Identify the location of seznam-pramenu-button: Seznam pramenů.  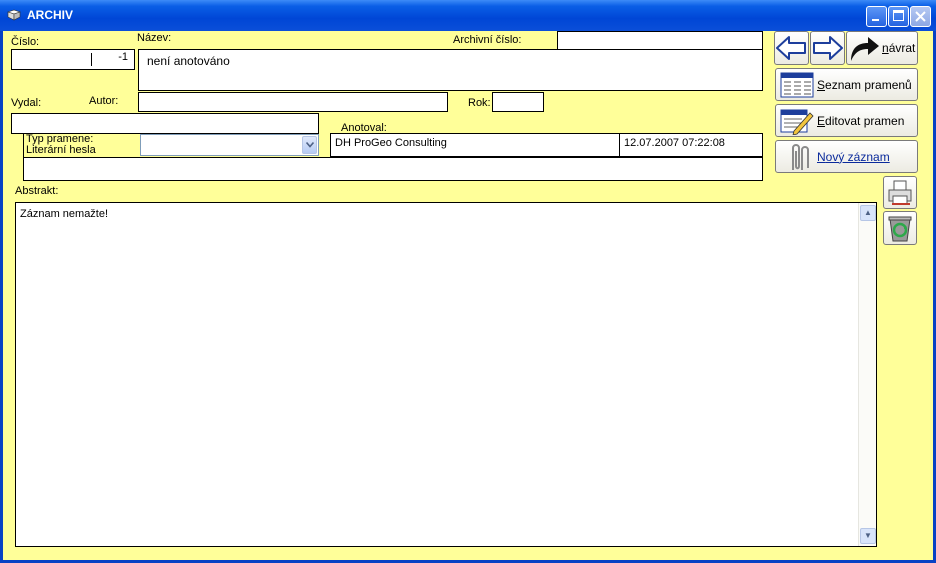
(846, 84).